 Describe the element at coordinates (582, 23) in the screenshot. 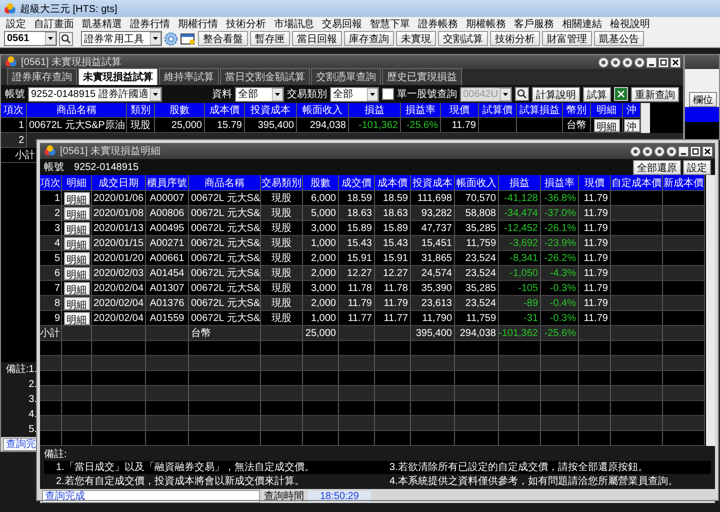

I see `menu-item: 相關連結` at that location.